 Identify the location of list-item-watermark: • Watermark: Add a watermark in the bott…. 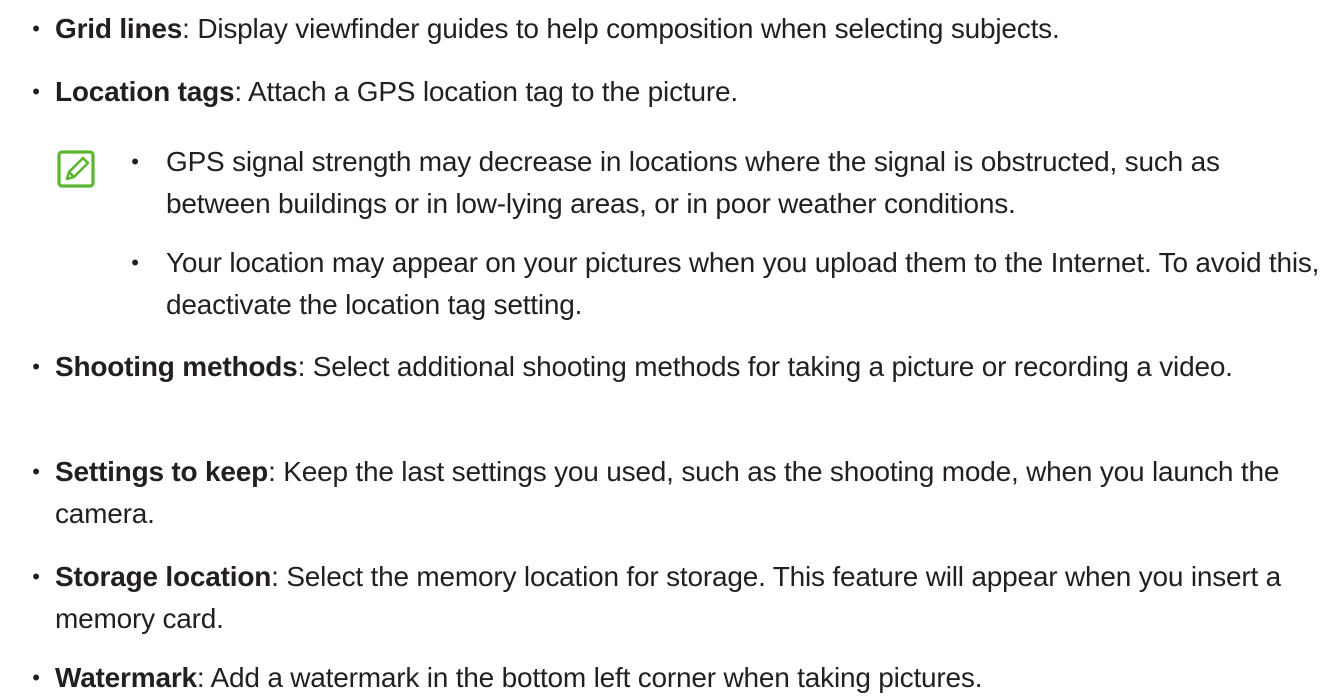
(668, 678).